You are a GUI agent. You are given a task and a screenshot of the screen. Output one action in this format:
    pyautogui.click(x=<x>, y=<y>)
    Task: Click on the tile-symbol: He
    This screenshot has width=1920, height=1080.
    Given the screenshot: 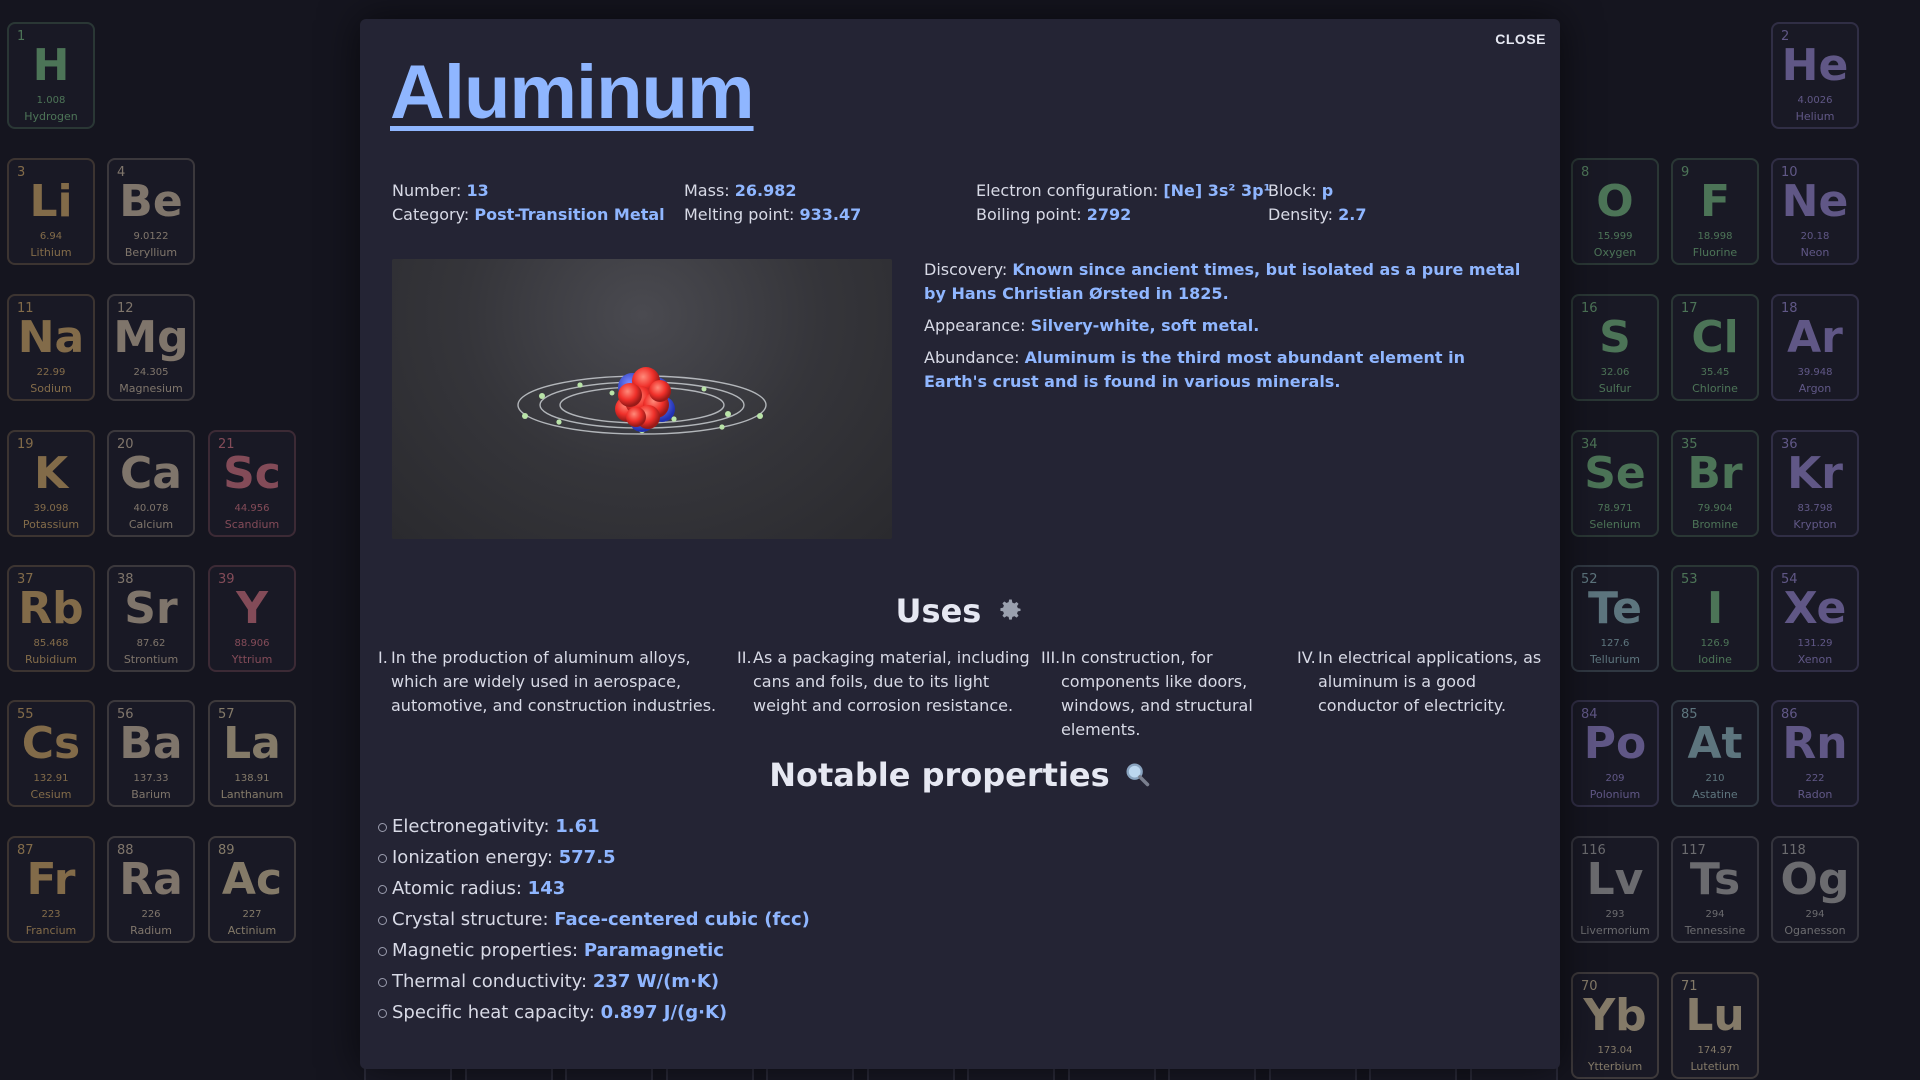 What is the action you would take?
    pyautogui.click(x=1815, y=65)
    